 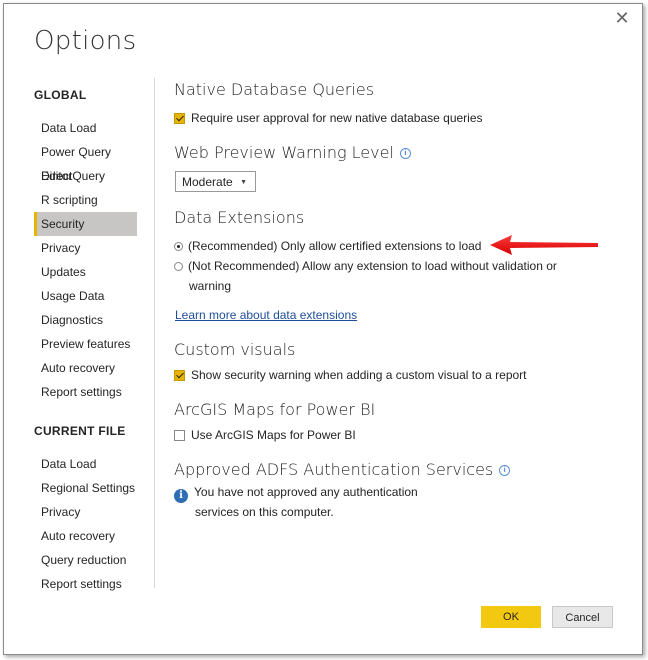 I want to click on sidebar-item-file-auto-recovery: Auto recovery, so click(x=85, y=536).